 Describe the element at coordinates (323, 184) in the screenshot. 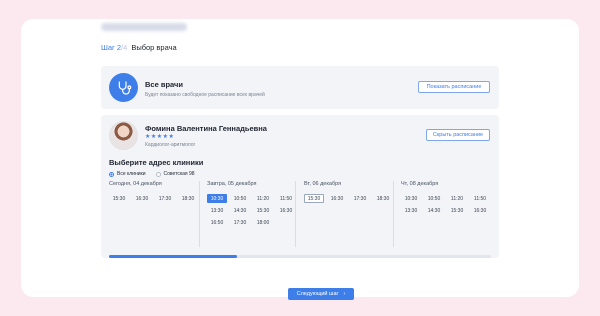

I see `day-label: Вт, 06 декабря` at that location.